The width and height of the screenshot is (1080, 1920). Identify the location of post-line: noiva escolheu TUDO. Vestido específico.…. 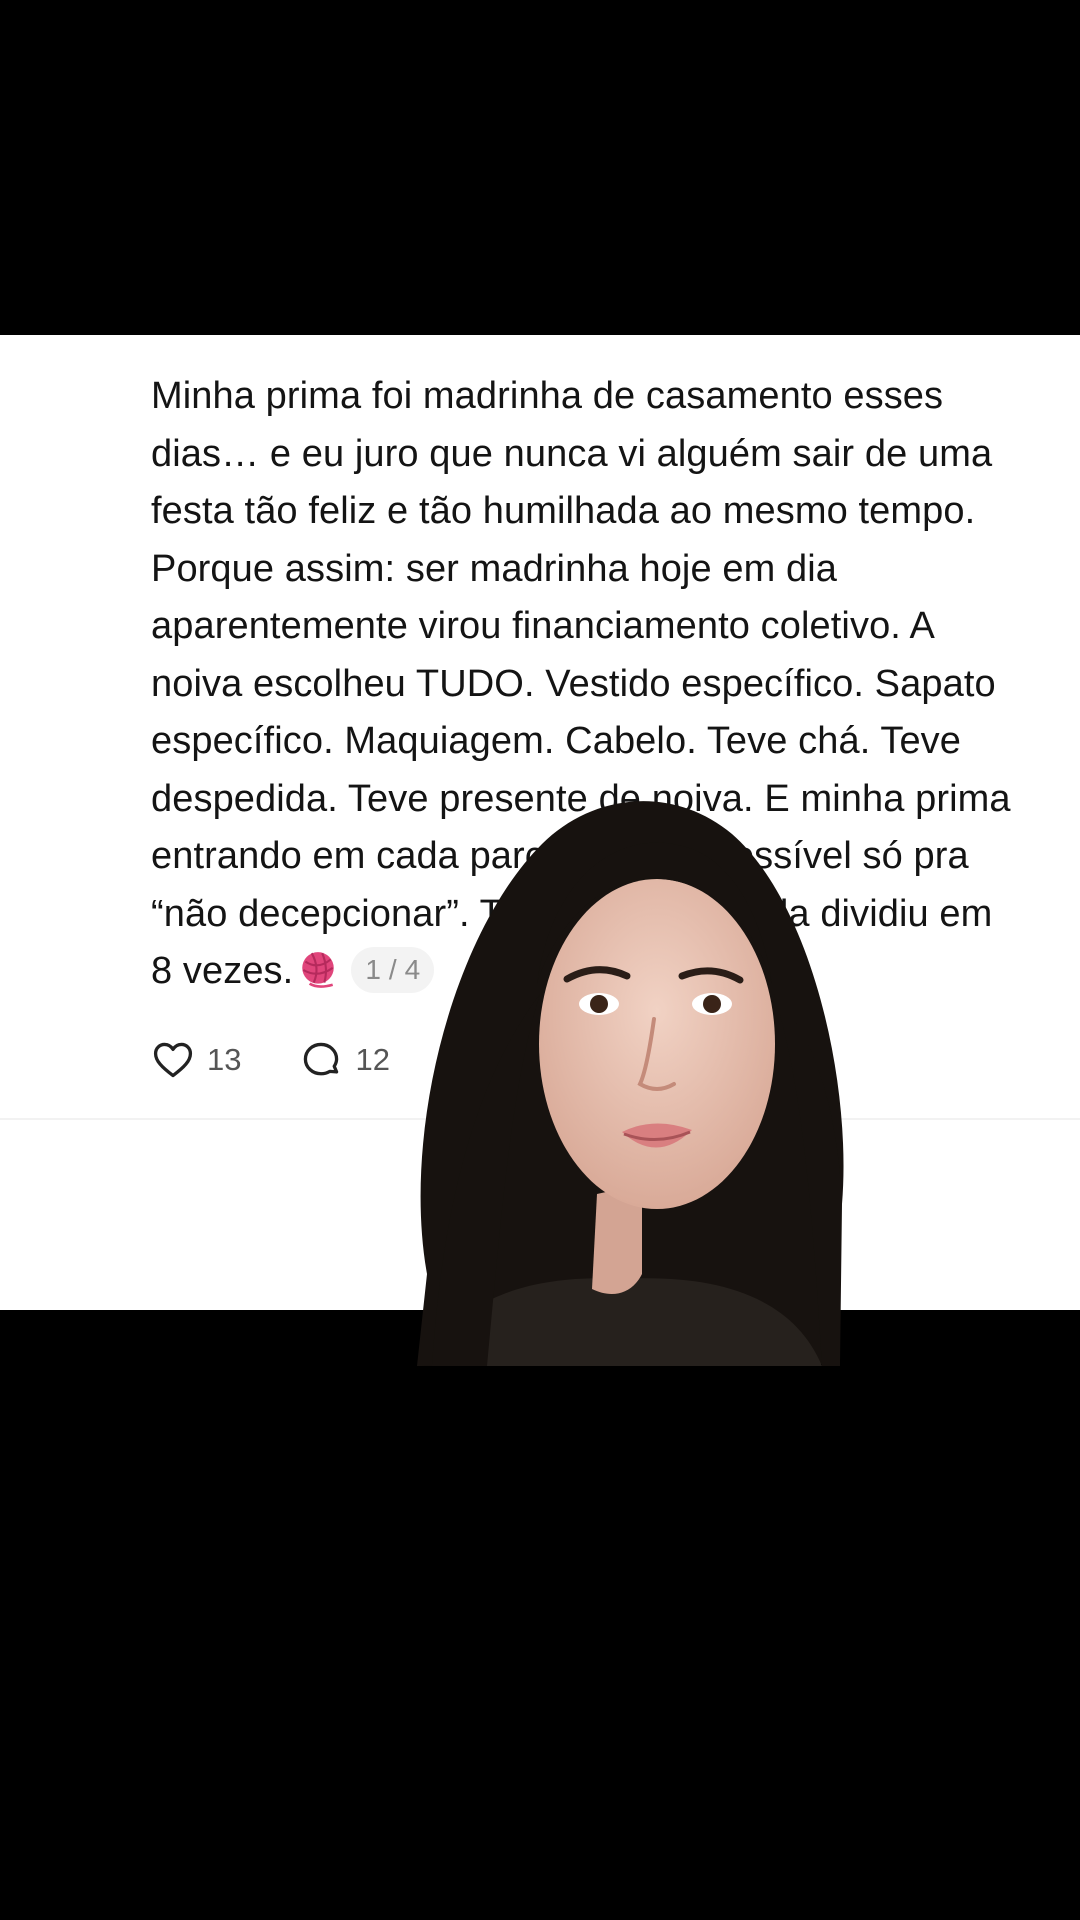
(573, 683).